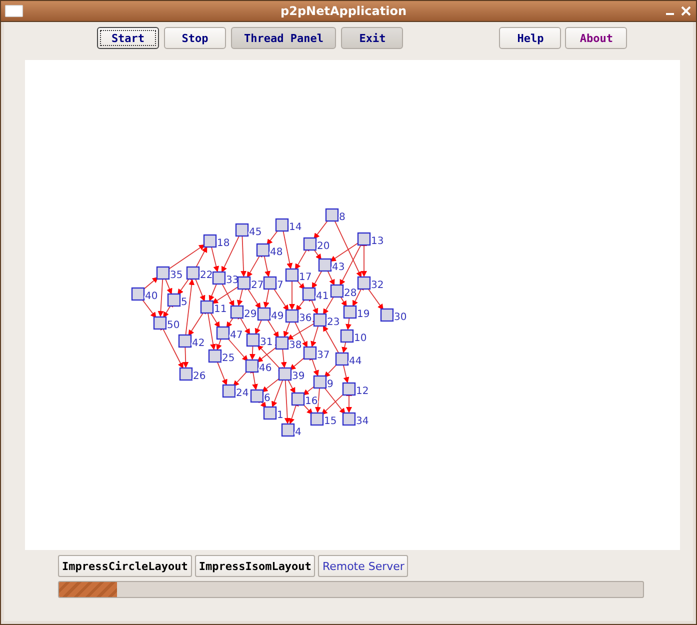  Describe the element at coordinates (232, 280) in the screenshot. I see `node-label: 33` at that location.